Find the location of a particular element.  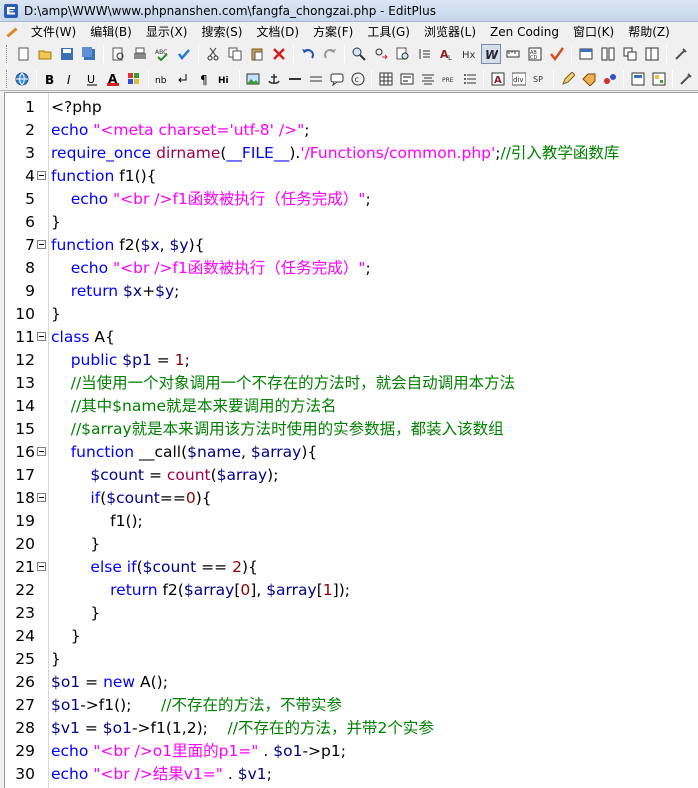

replace-button is located at coordinates (381, 54).